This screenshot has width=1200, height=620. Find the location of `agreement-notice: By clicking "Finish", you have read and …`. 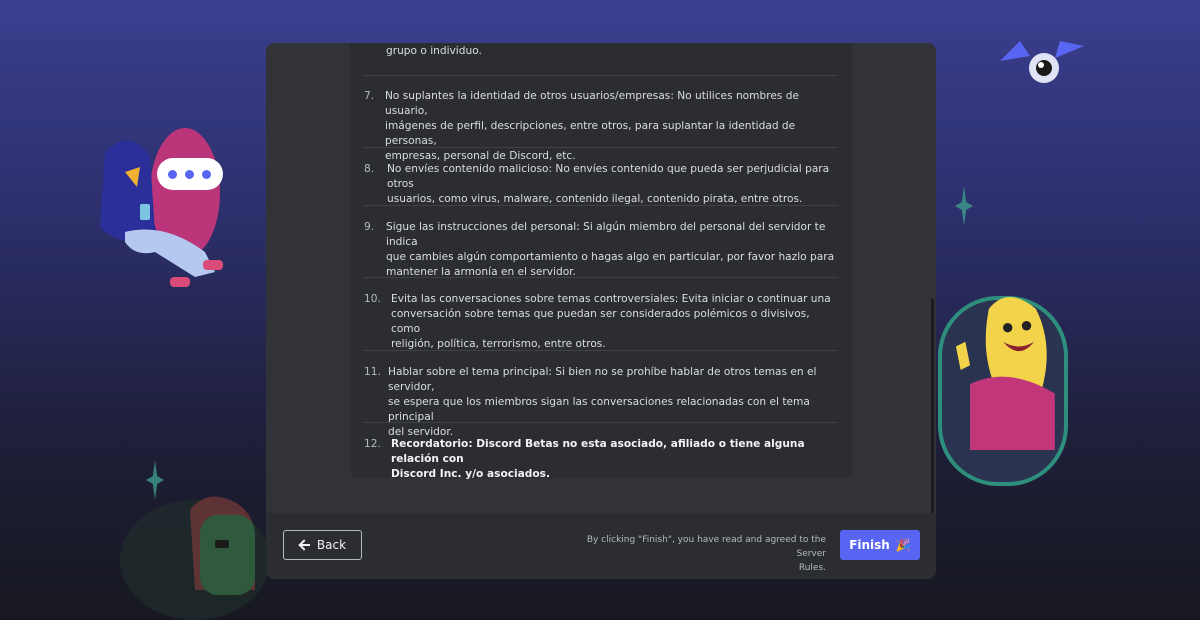

agreement-notice: By clicking "Finish", you have read and … is located at coordinates (691, 554).